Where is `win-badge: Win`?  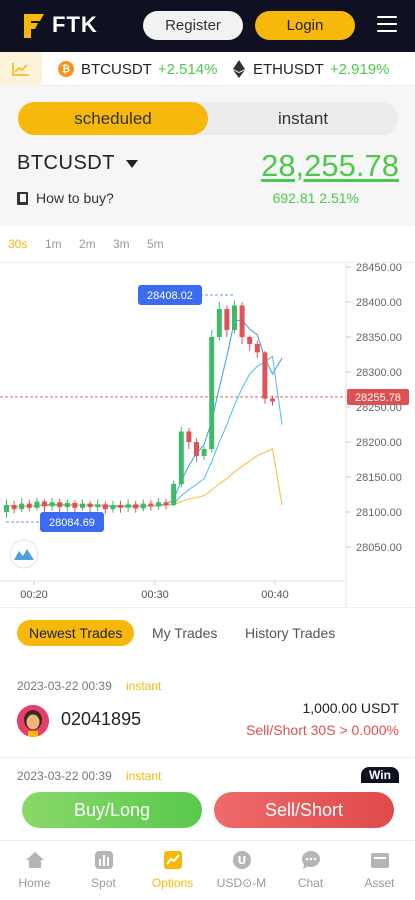
win-badge: Win is located at coordinates (380, 775).